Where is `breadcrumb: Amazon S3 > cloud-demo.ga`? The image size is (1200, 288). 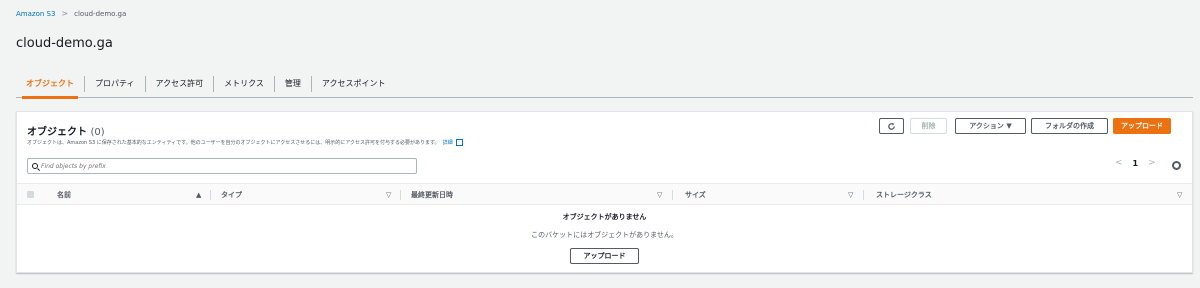 breadcrumb: Amazon S3 > cloud-demo.ga is located at coordinates (71, 13).